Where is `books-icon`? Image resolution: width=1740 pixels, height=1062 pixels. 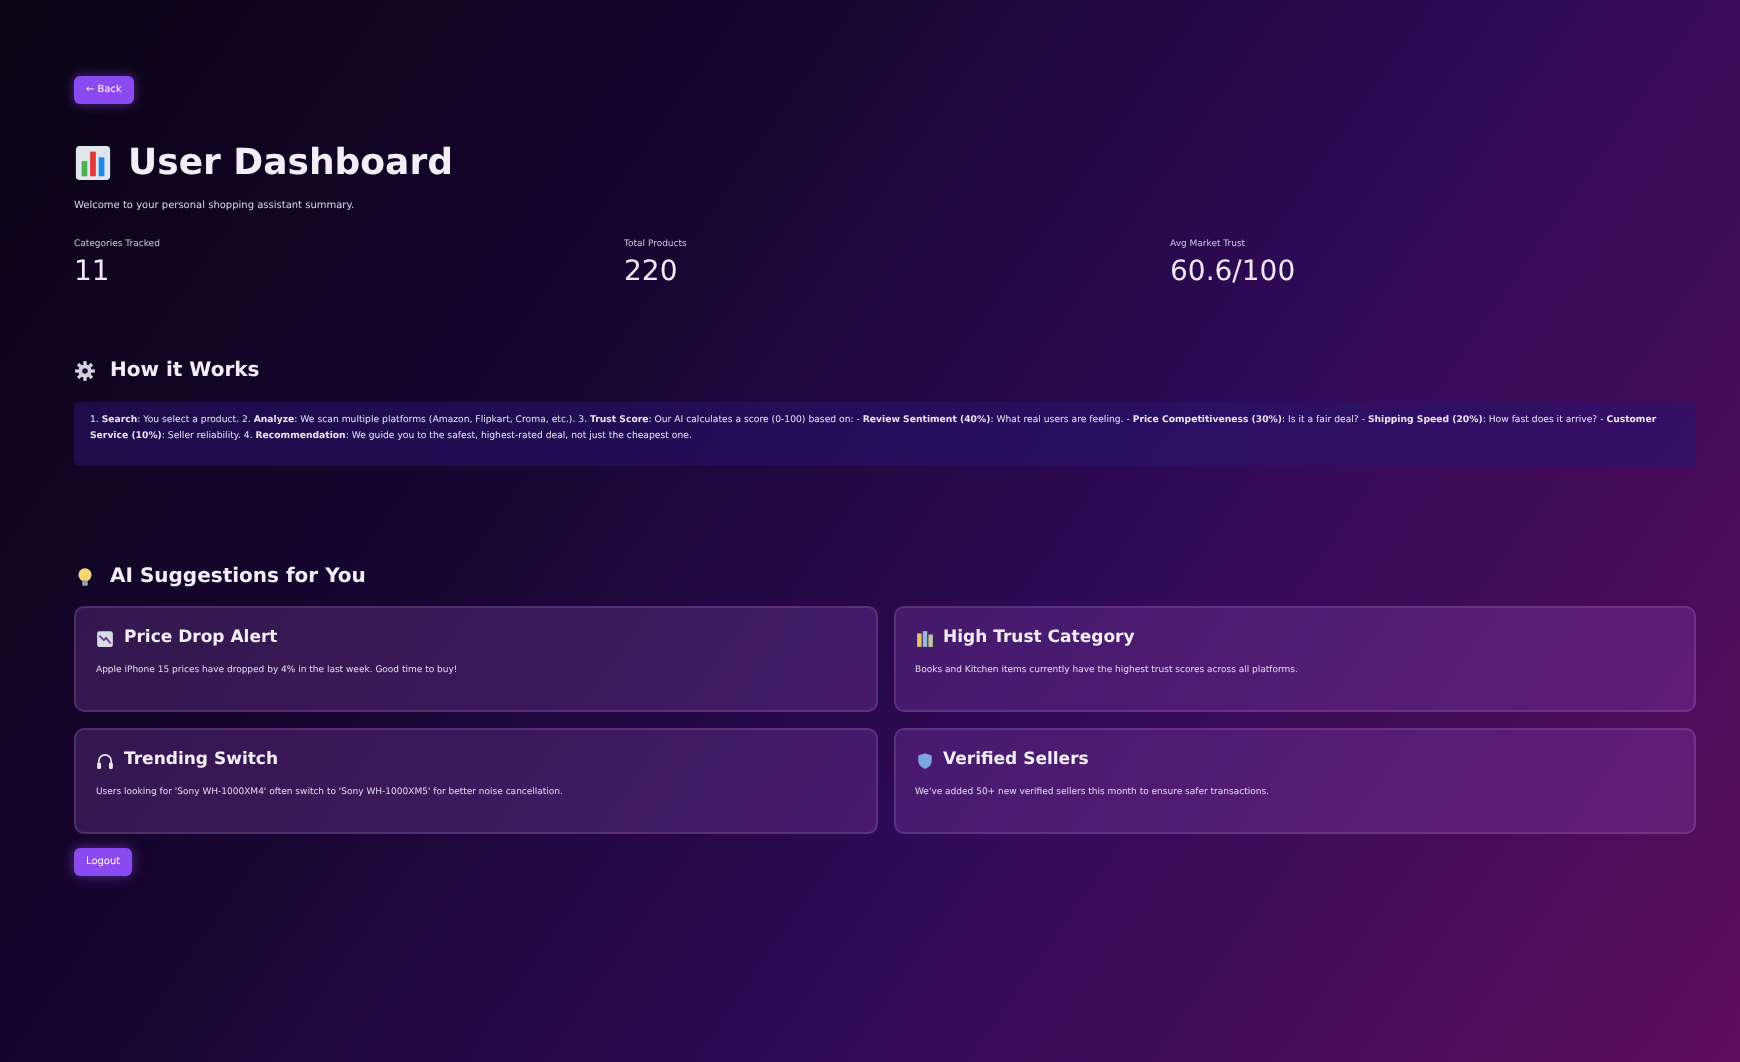 books-icon is located at coordinates (924, 638).